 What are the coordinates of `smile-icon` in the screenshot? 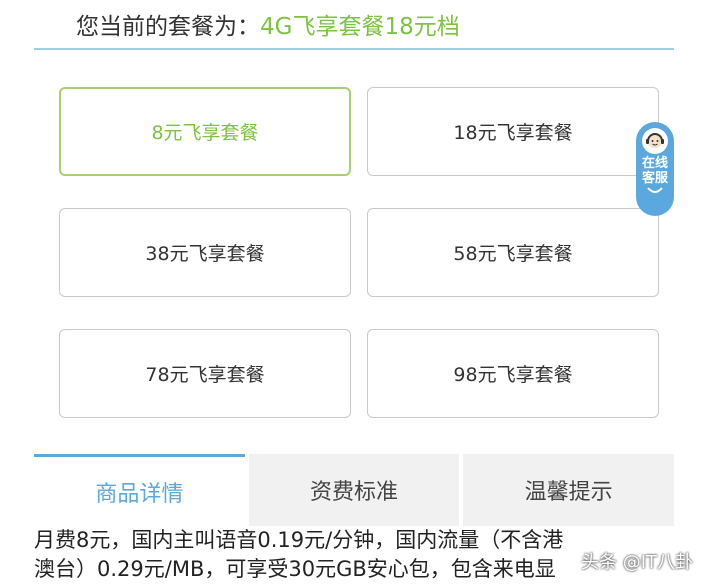 It's located at (655, 190).